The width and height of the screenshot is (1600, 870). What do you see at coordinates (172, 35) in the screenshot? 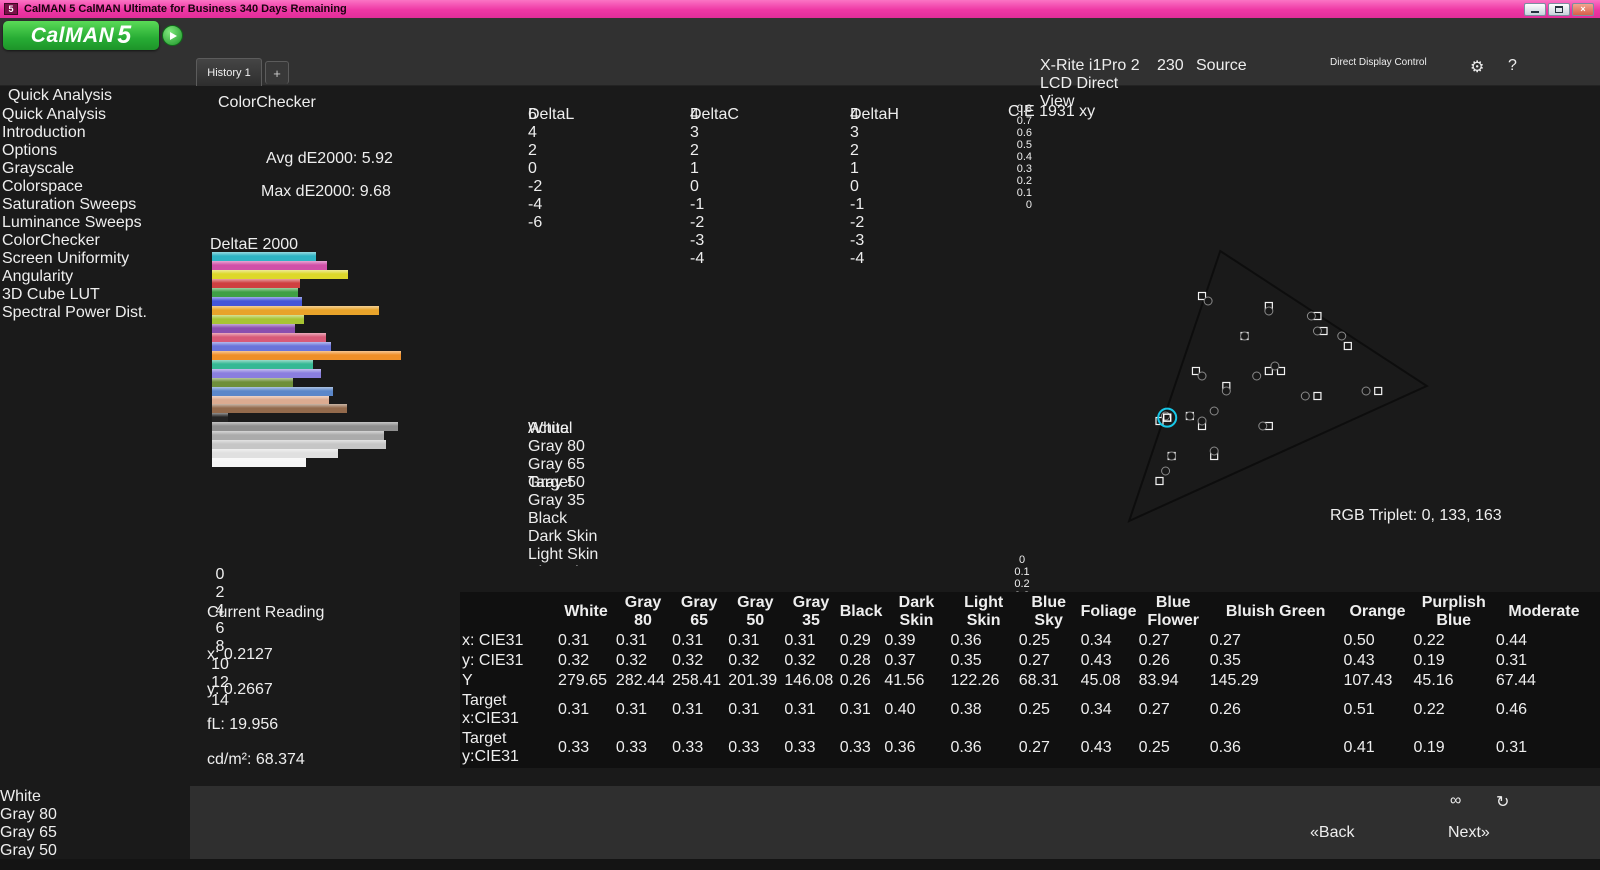
I see `logo-arrow-button` at bounding box center [172, 35].